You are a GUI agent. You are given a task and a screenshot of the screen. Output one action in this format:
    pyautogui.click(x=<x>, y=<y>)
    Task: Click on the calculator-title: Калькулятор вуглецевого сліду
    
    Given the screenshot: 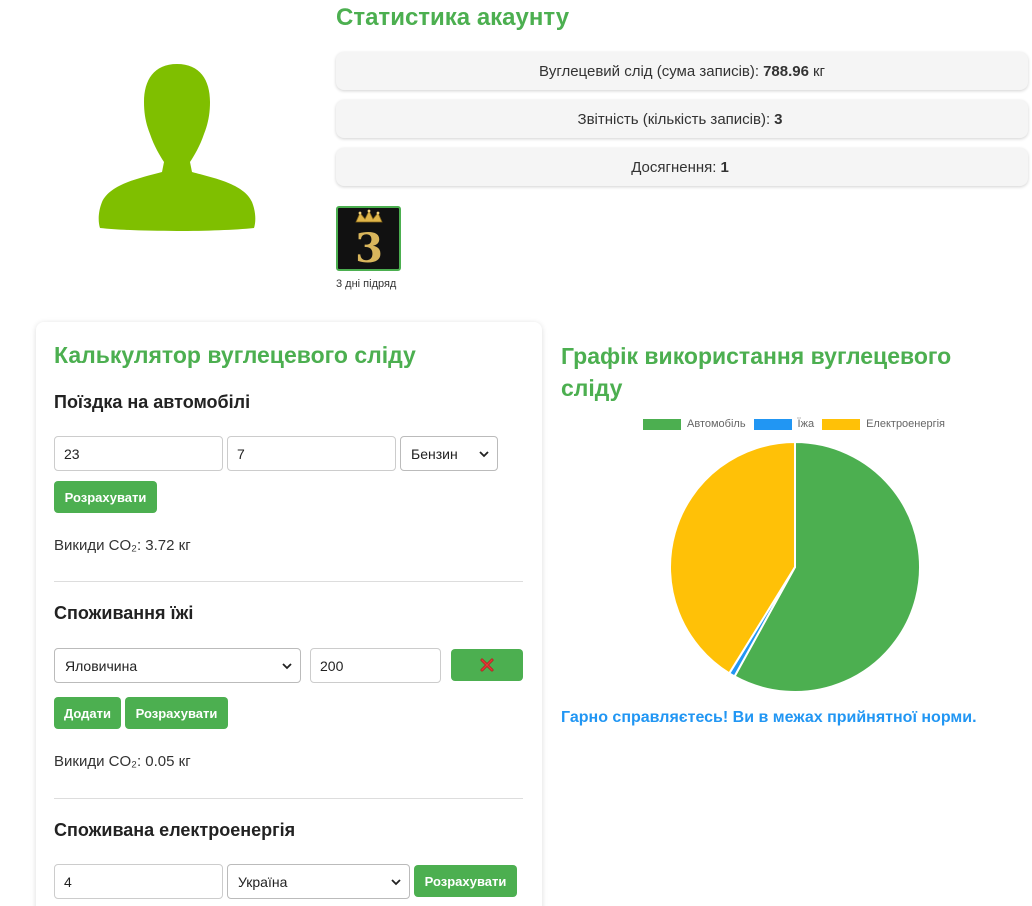 What is the action you would take?
    pyautogui.click(x=235, y=355)
    